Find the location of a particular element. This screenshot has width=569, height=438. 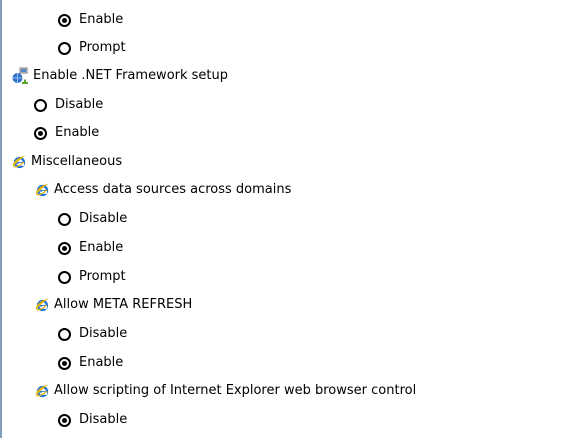

network-settings-icon is located at coordinates (20, 75).